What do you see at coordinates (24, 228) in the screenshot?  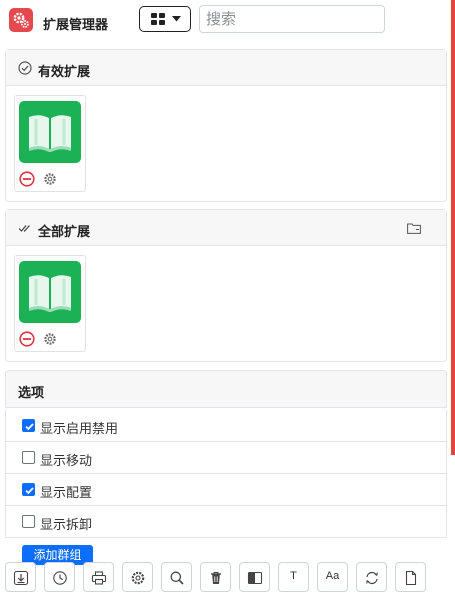 I see `double-check-icon` at bounding box center [24, 228].